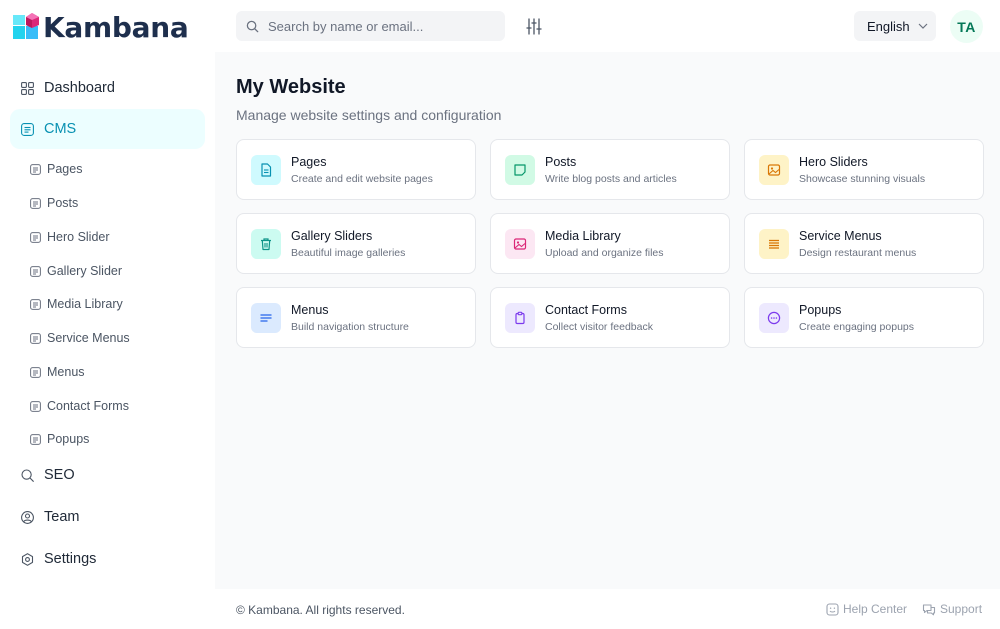  What do you see at coordinates (27, 129) in the screenshot?
I see `cms-icon` at bounding box center [27, 129].